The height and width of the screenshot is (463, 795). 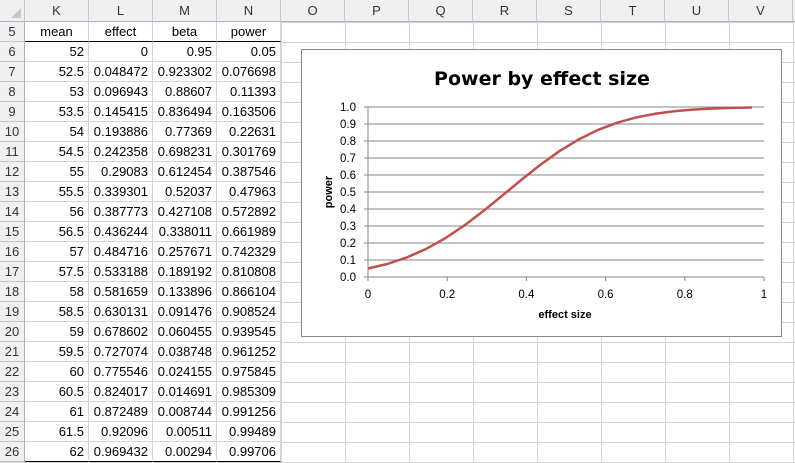 I want to click on cell: 0.387546, so click(x=249, y=172).